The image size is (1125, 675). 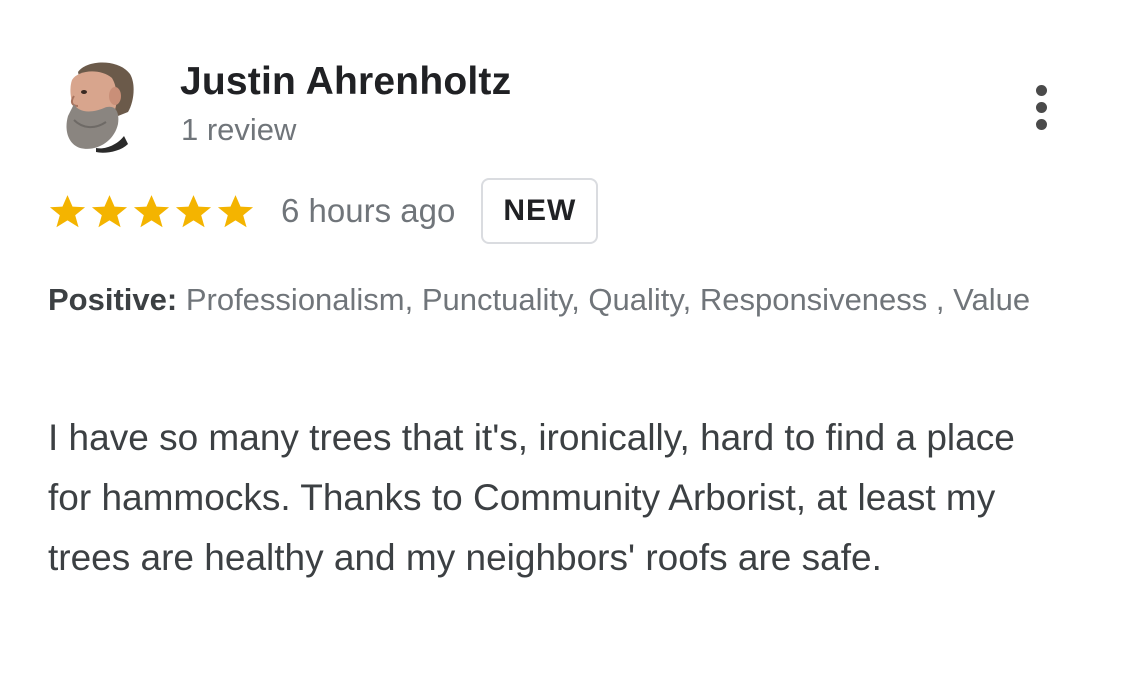 I want to click on avatar, so click(x=99, y=105).